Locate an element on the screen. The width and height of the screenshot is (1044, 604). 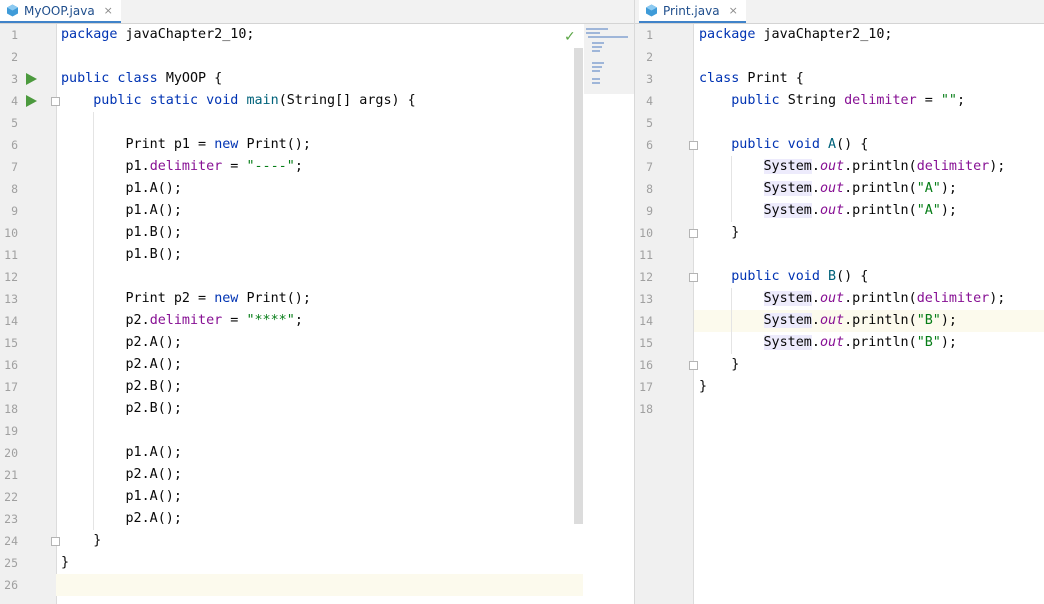
java-class-file-icon is located at coordinates (12, 10).